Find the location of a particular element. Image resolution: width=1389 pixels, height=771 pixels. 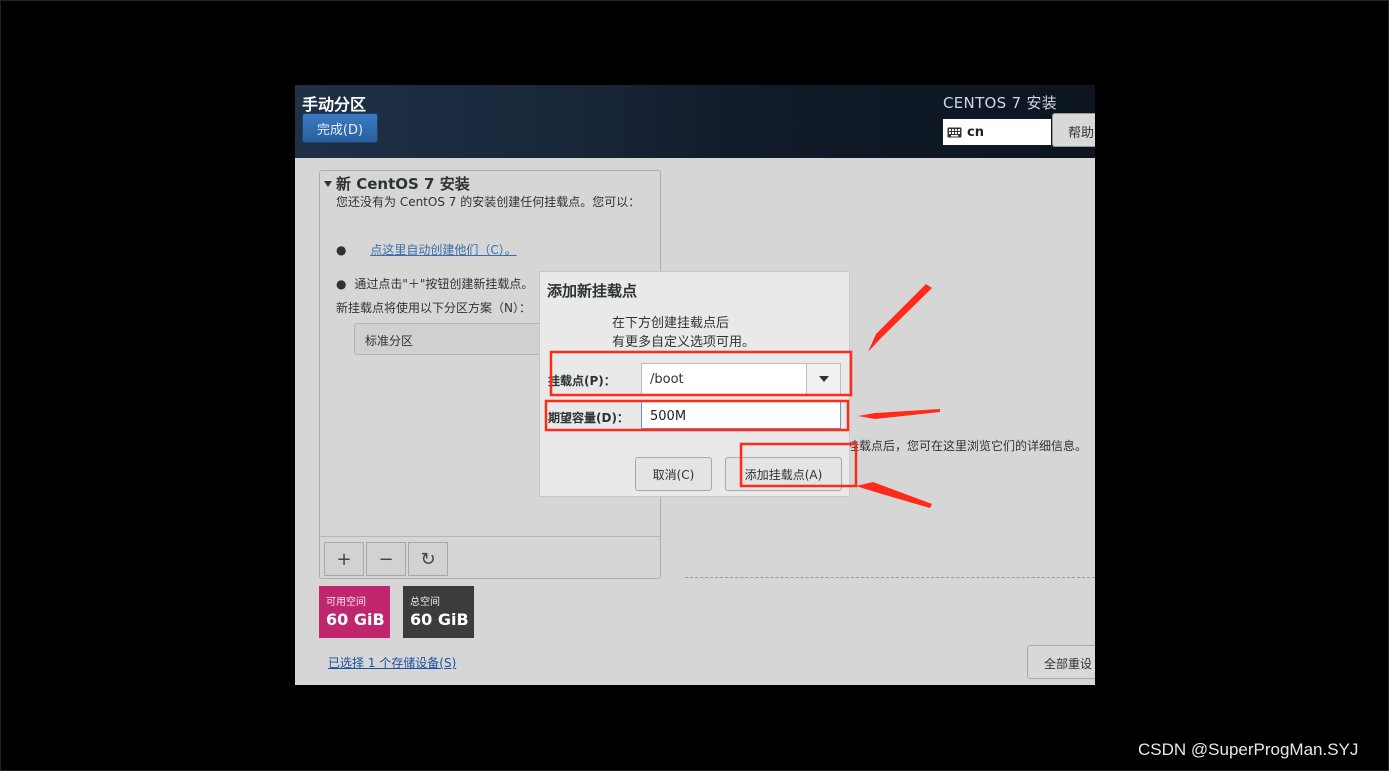

annotation-overlay is located at coordinates (742, 396).